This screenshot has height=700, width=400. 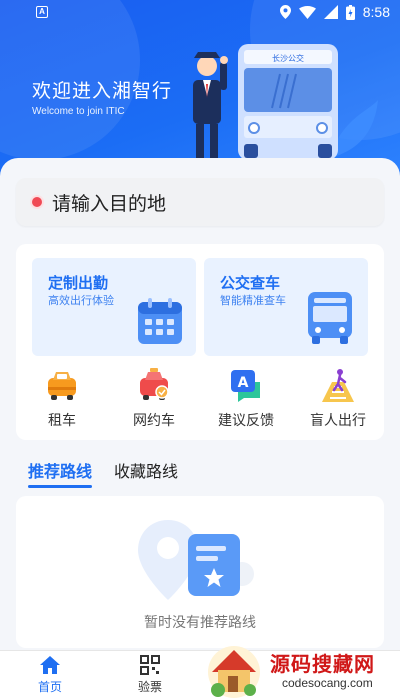 What do you see at coordinates (376, 12) in the screenshot?
I see `clock-time: 8:58` at bounding box center [376, 12].